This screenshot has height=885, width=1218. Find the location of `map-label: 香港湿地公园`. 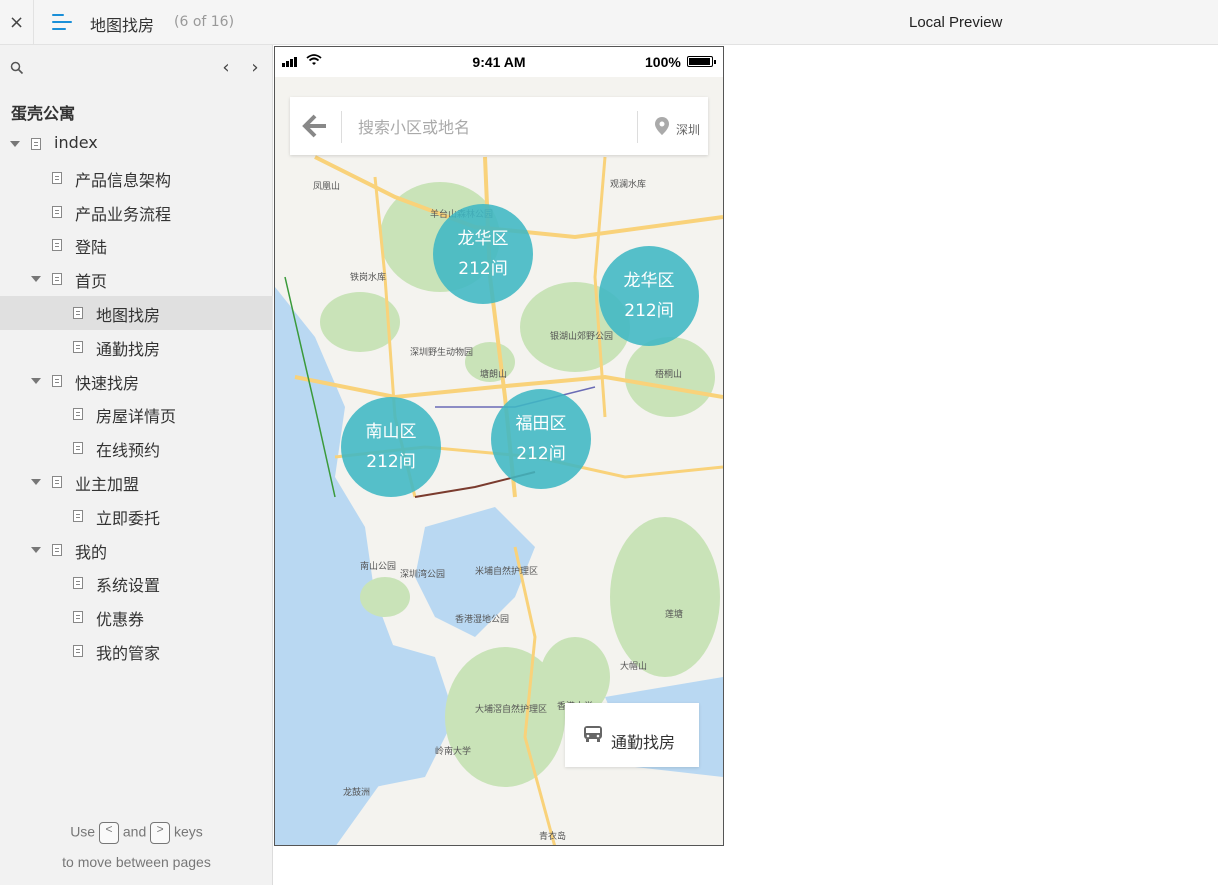

map-label: 香港湿地公园 is located at coordinates (482, 619).